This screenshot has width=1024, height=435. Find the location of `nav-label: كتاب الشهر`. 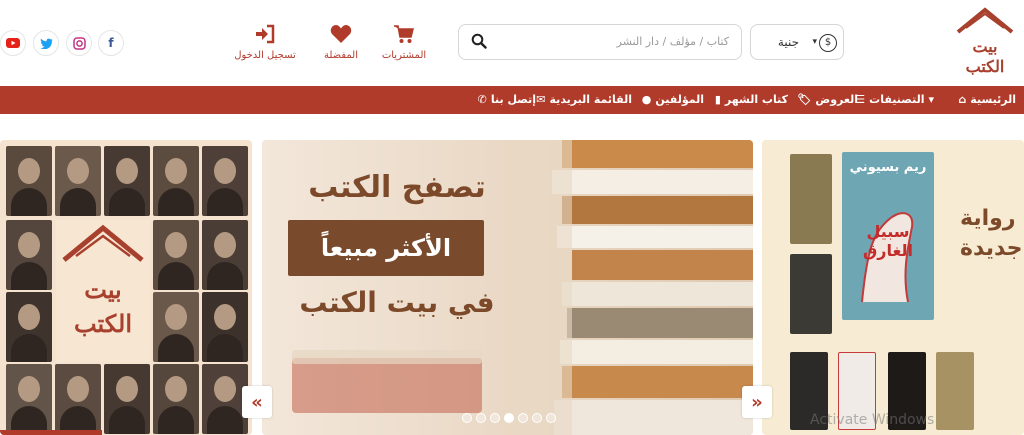

nav-label: كتاب الشهر is located at coordinates (756, 99).